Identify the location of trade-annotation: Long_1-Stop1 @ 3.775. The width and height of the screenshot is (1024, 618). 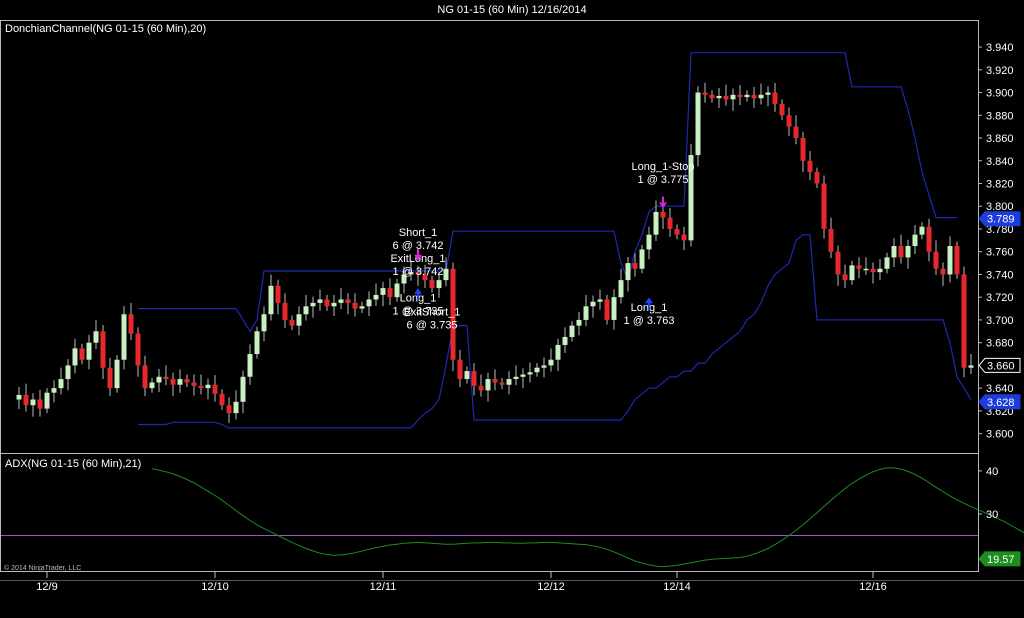
(663, 185).